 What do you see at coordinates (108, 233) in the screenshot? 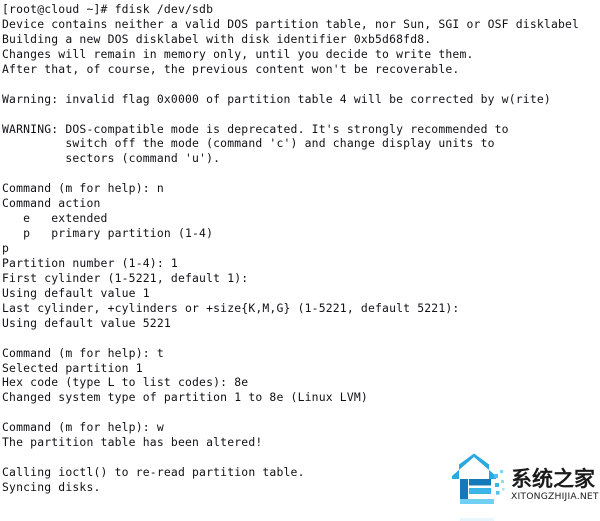
I see `terminal-line: p primary partition (1-4)` at bounding box center [108, 233].